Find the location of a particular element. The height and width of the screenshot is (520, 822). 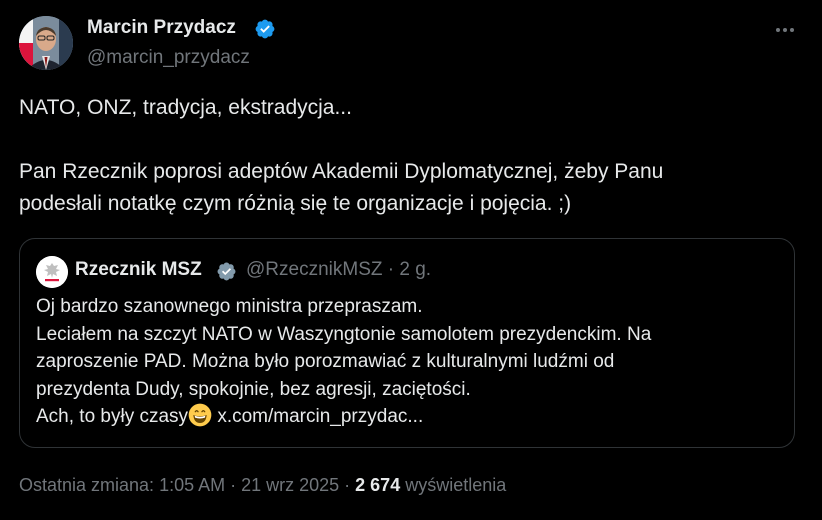

quoted-last-line-text: Ach, to były czasy is located at coordinates (112, 416).